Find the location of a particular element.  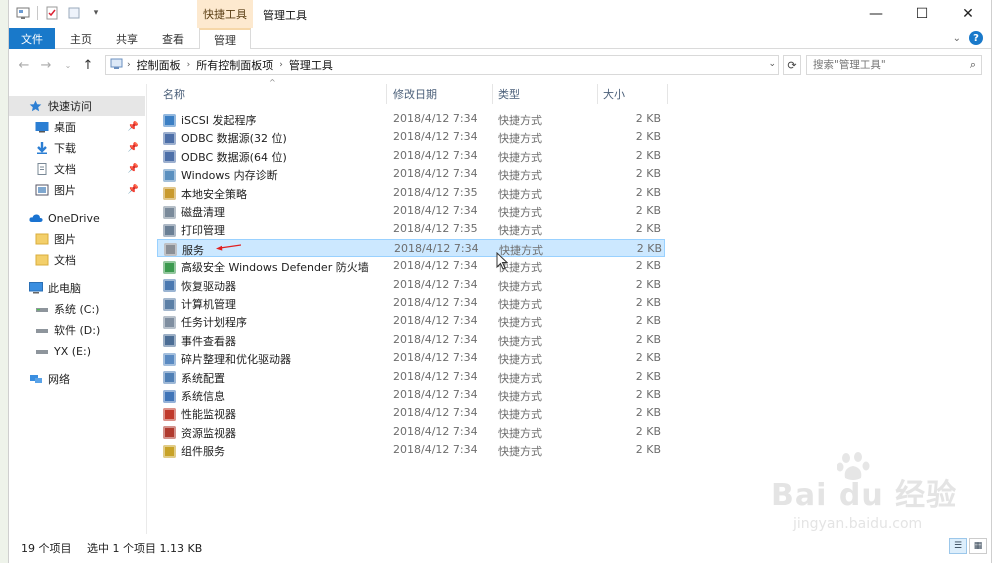

sidebar-item-quick-access: 快速访问 is located at coordinates (77, 106).